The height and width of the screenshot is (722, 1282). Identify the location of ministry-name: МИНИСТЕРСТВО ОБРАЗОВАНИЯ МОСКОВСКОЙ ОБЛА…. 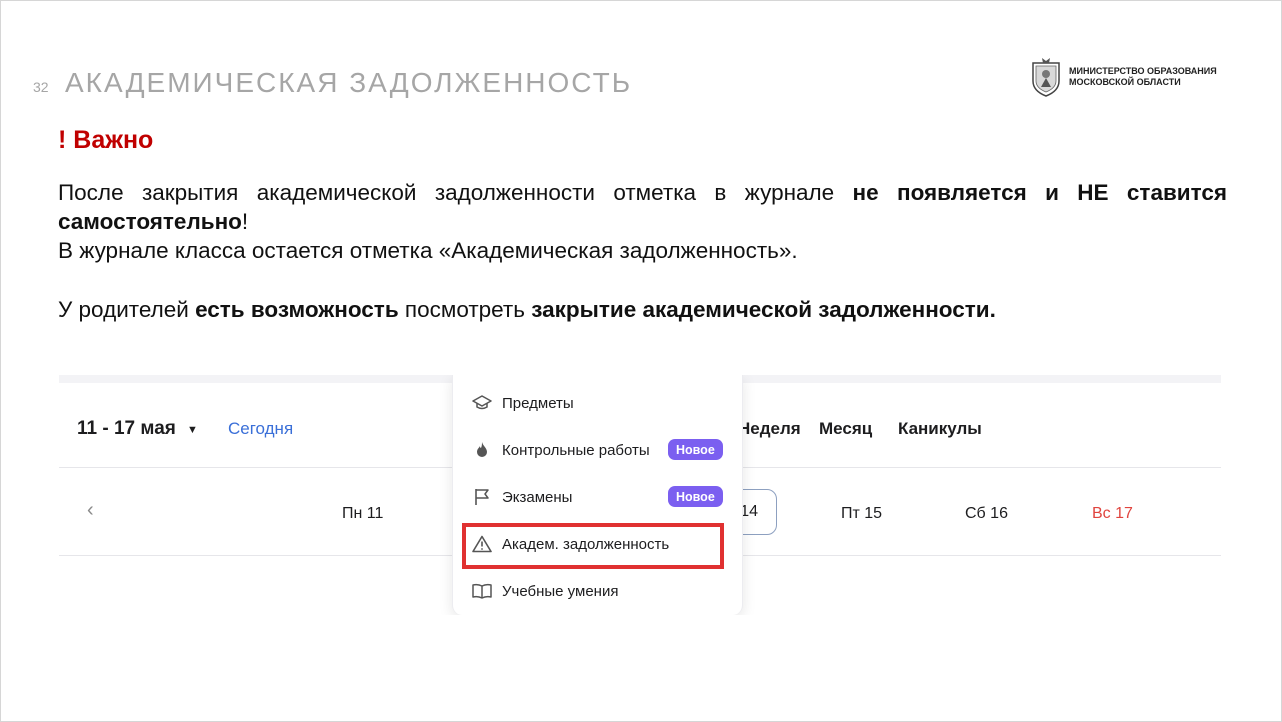
(1143, 77).